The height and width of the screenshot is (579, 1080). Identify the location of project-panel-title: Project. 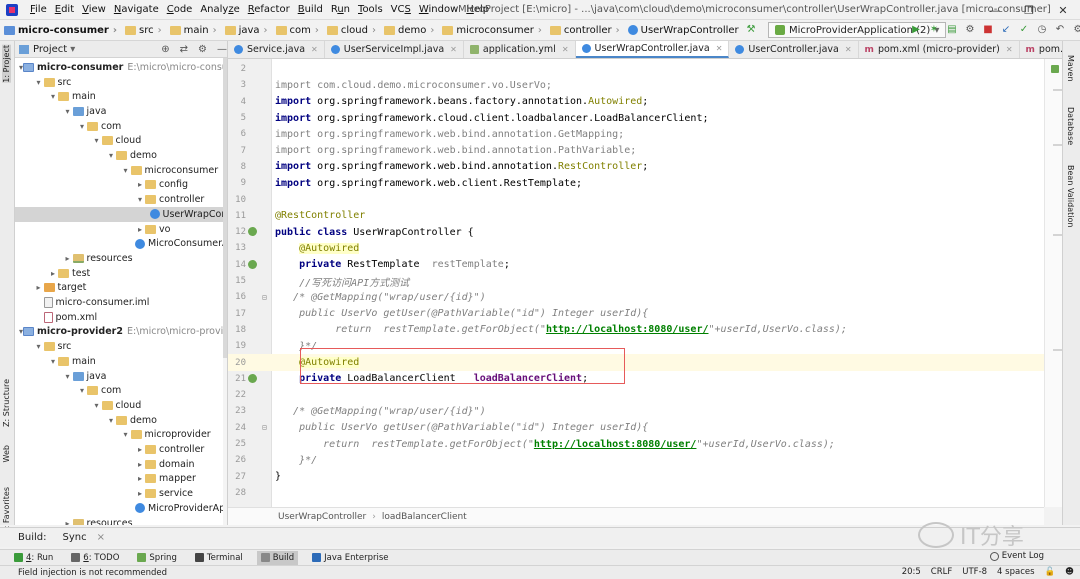
(50, 49).